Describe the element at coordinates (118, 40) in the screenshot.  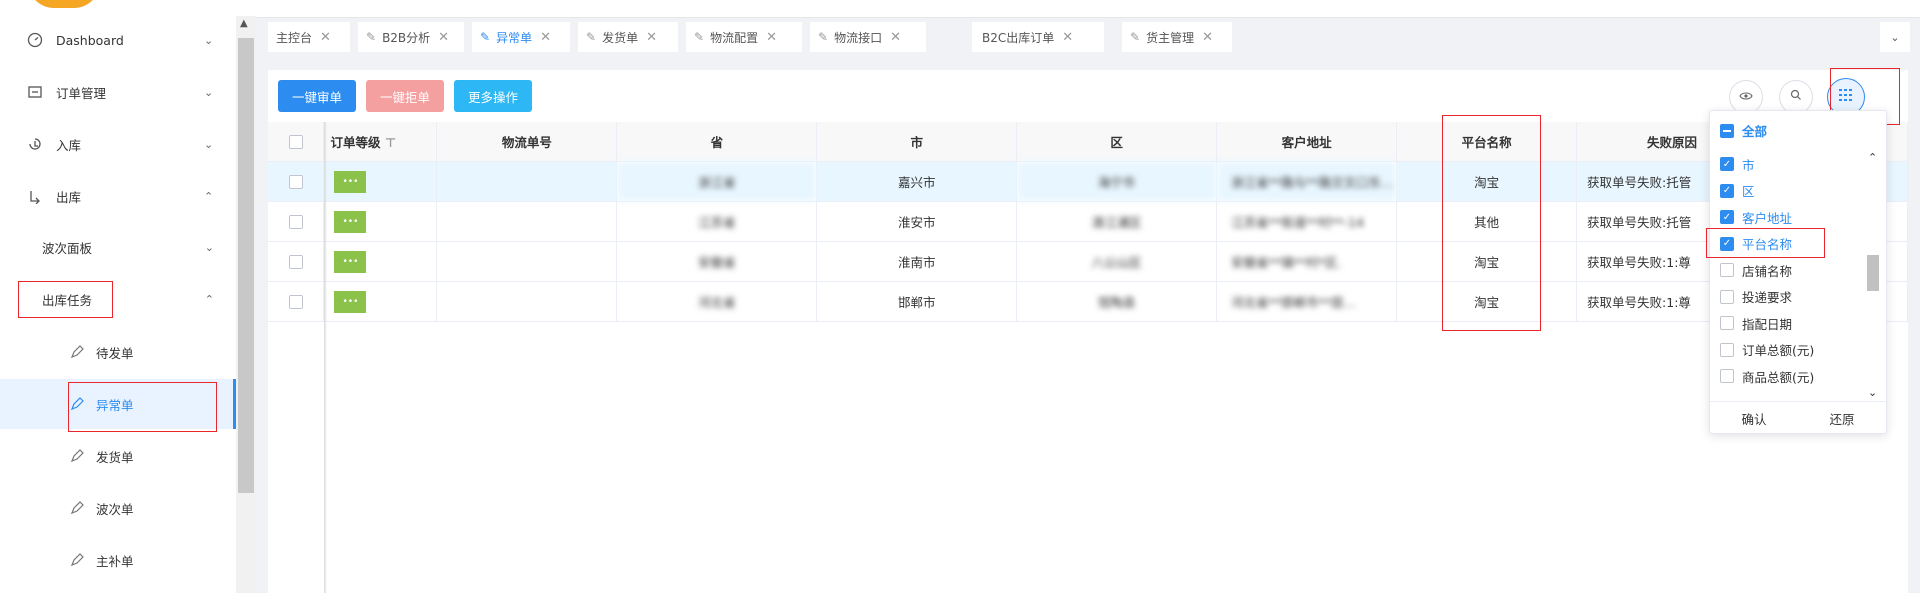
I see `sidebar-item-dashboard: Dashboard ⌄` at that location.